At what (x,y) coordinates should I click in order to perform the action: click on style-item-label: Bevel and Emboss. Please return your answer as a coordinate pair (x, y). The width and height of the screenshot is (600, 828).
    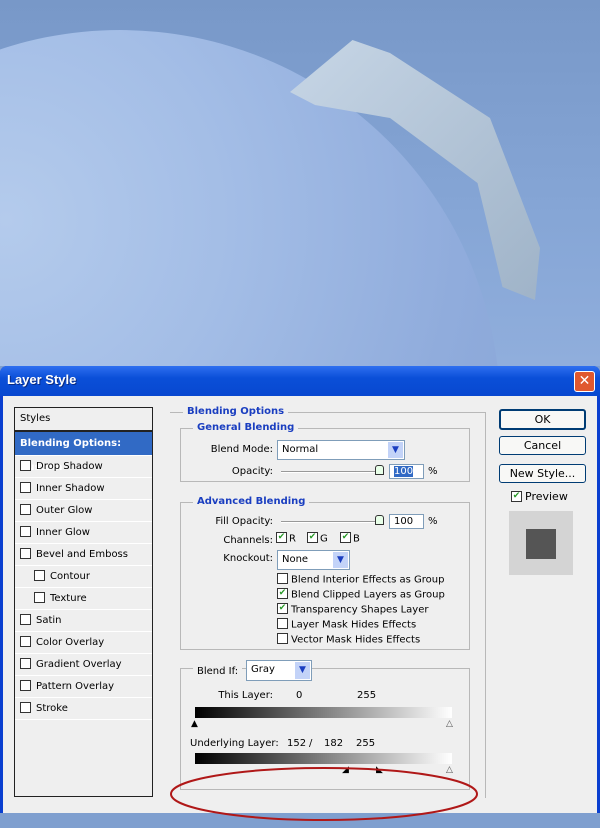
    Looking at the image, I should click on (82, 554).